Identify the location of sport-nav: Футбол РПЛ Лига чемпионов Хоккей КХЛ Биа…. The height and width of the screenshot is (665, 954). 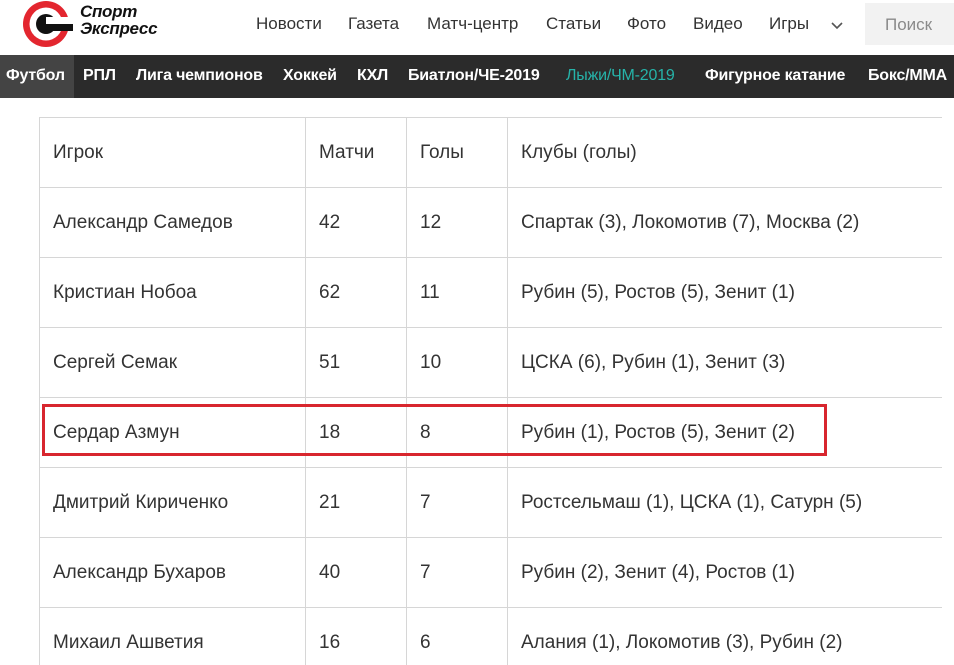
(477, 76).